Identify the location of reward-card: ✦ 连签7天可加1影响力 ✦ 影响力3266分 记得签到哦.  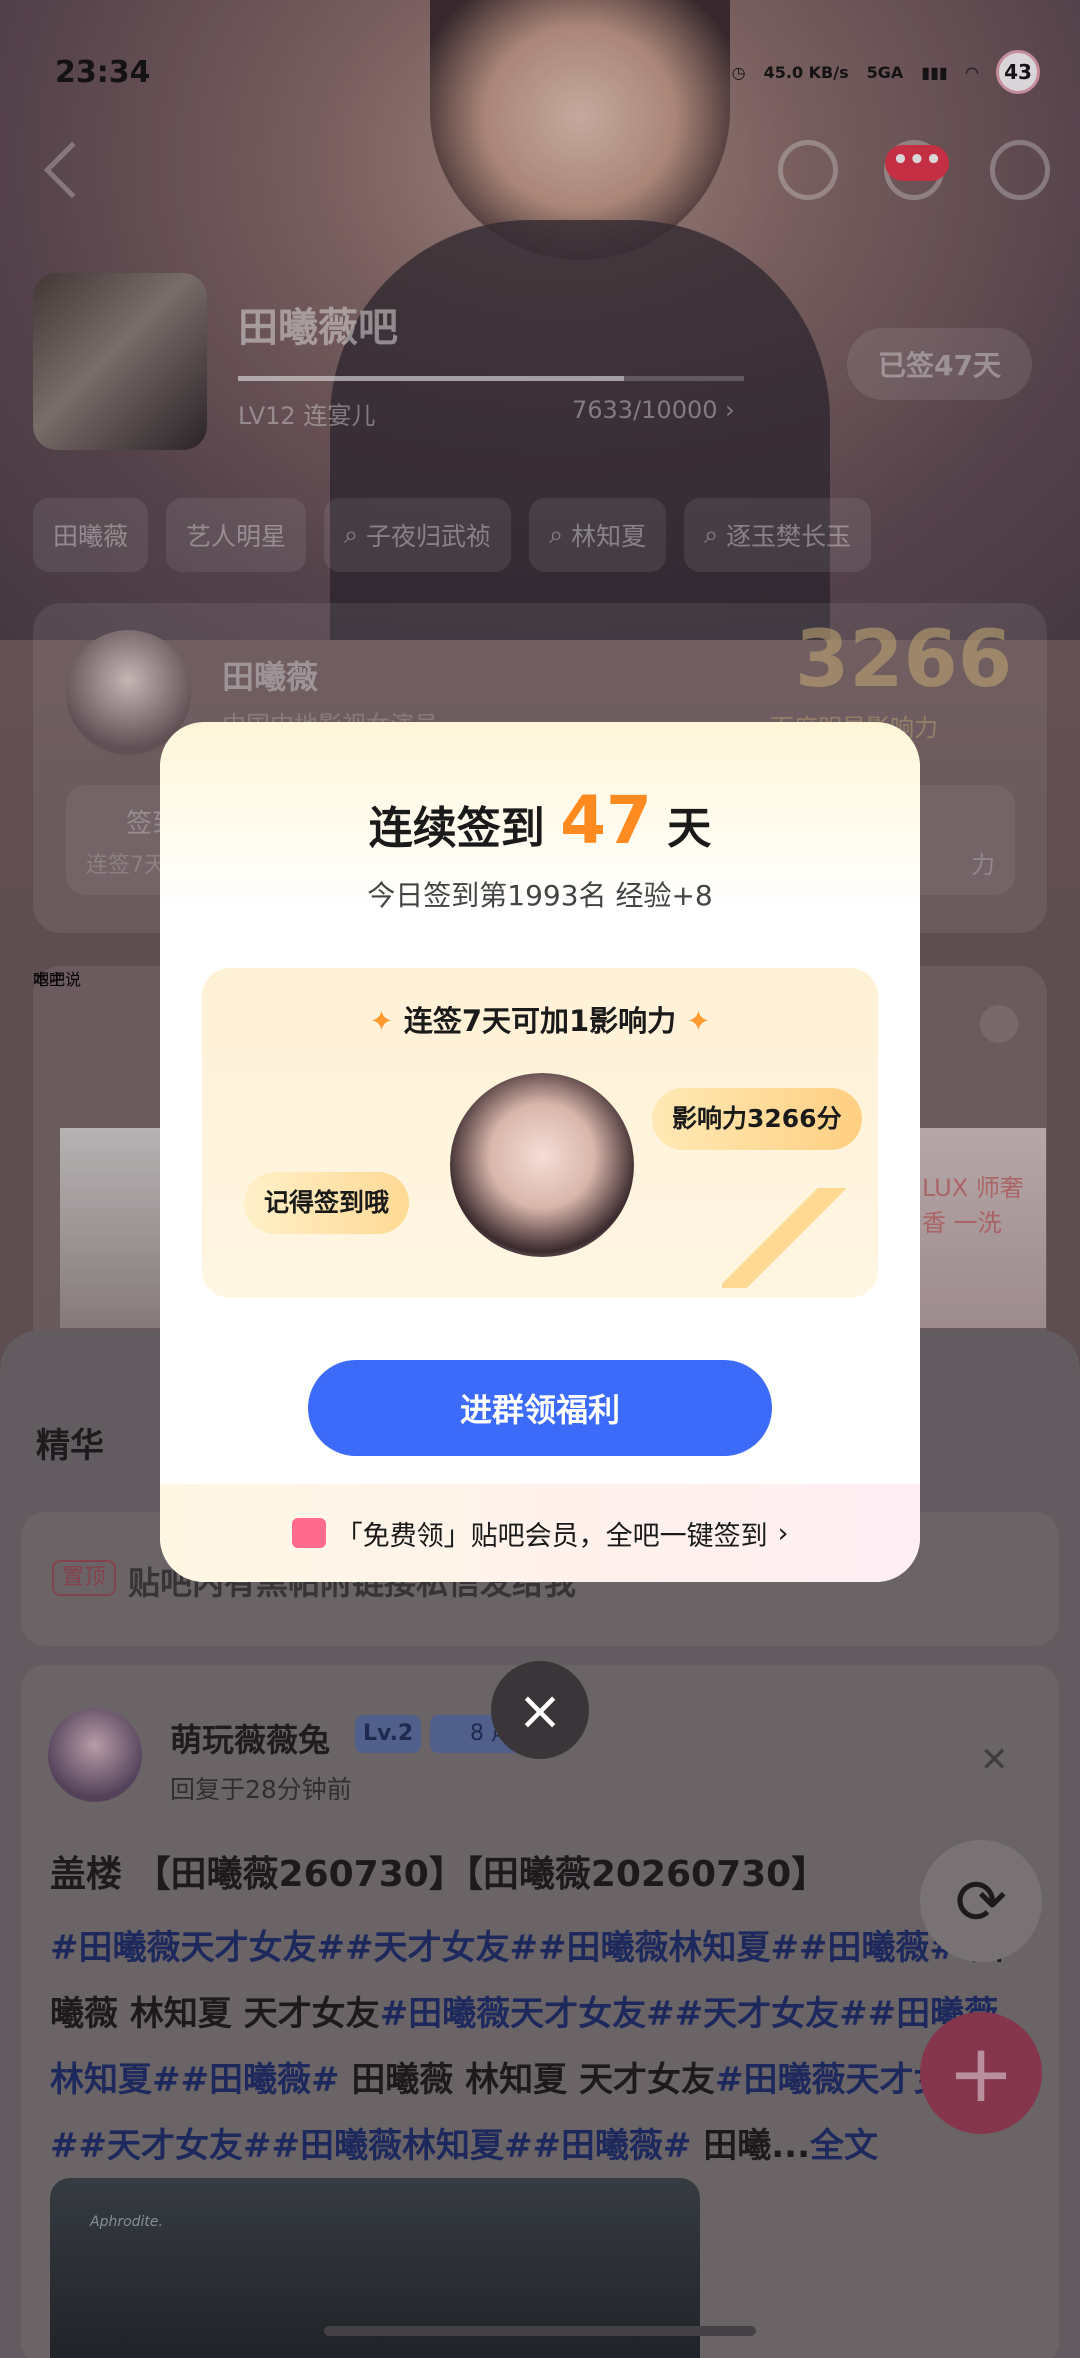
(540, 1133).